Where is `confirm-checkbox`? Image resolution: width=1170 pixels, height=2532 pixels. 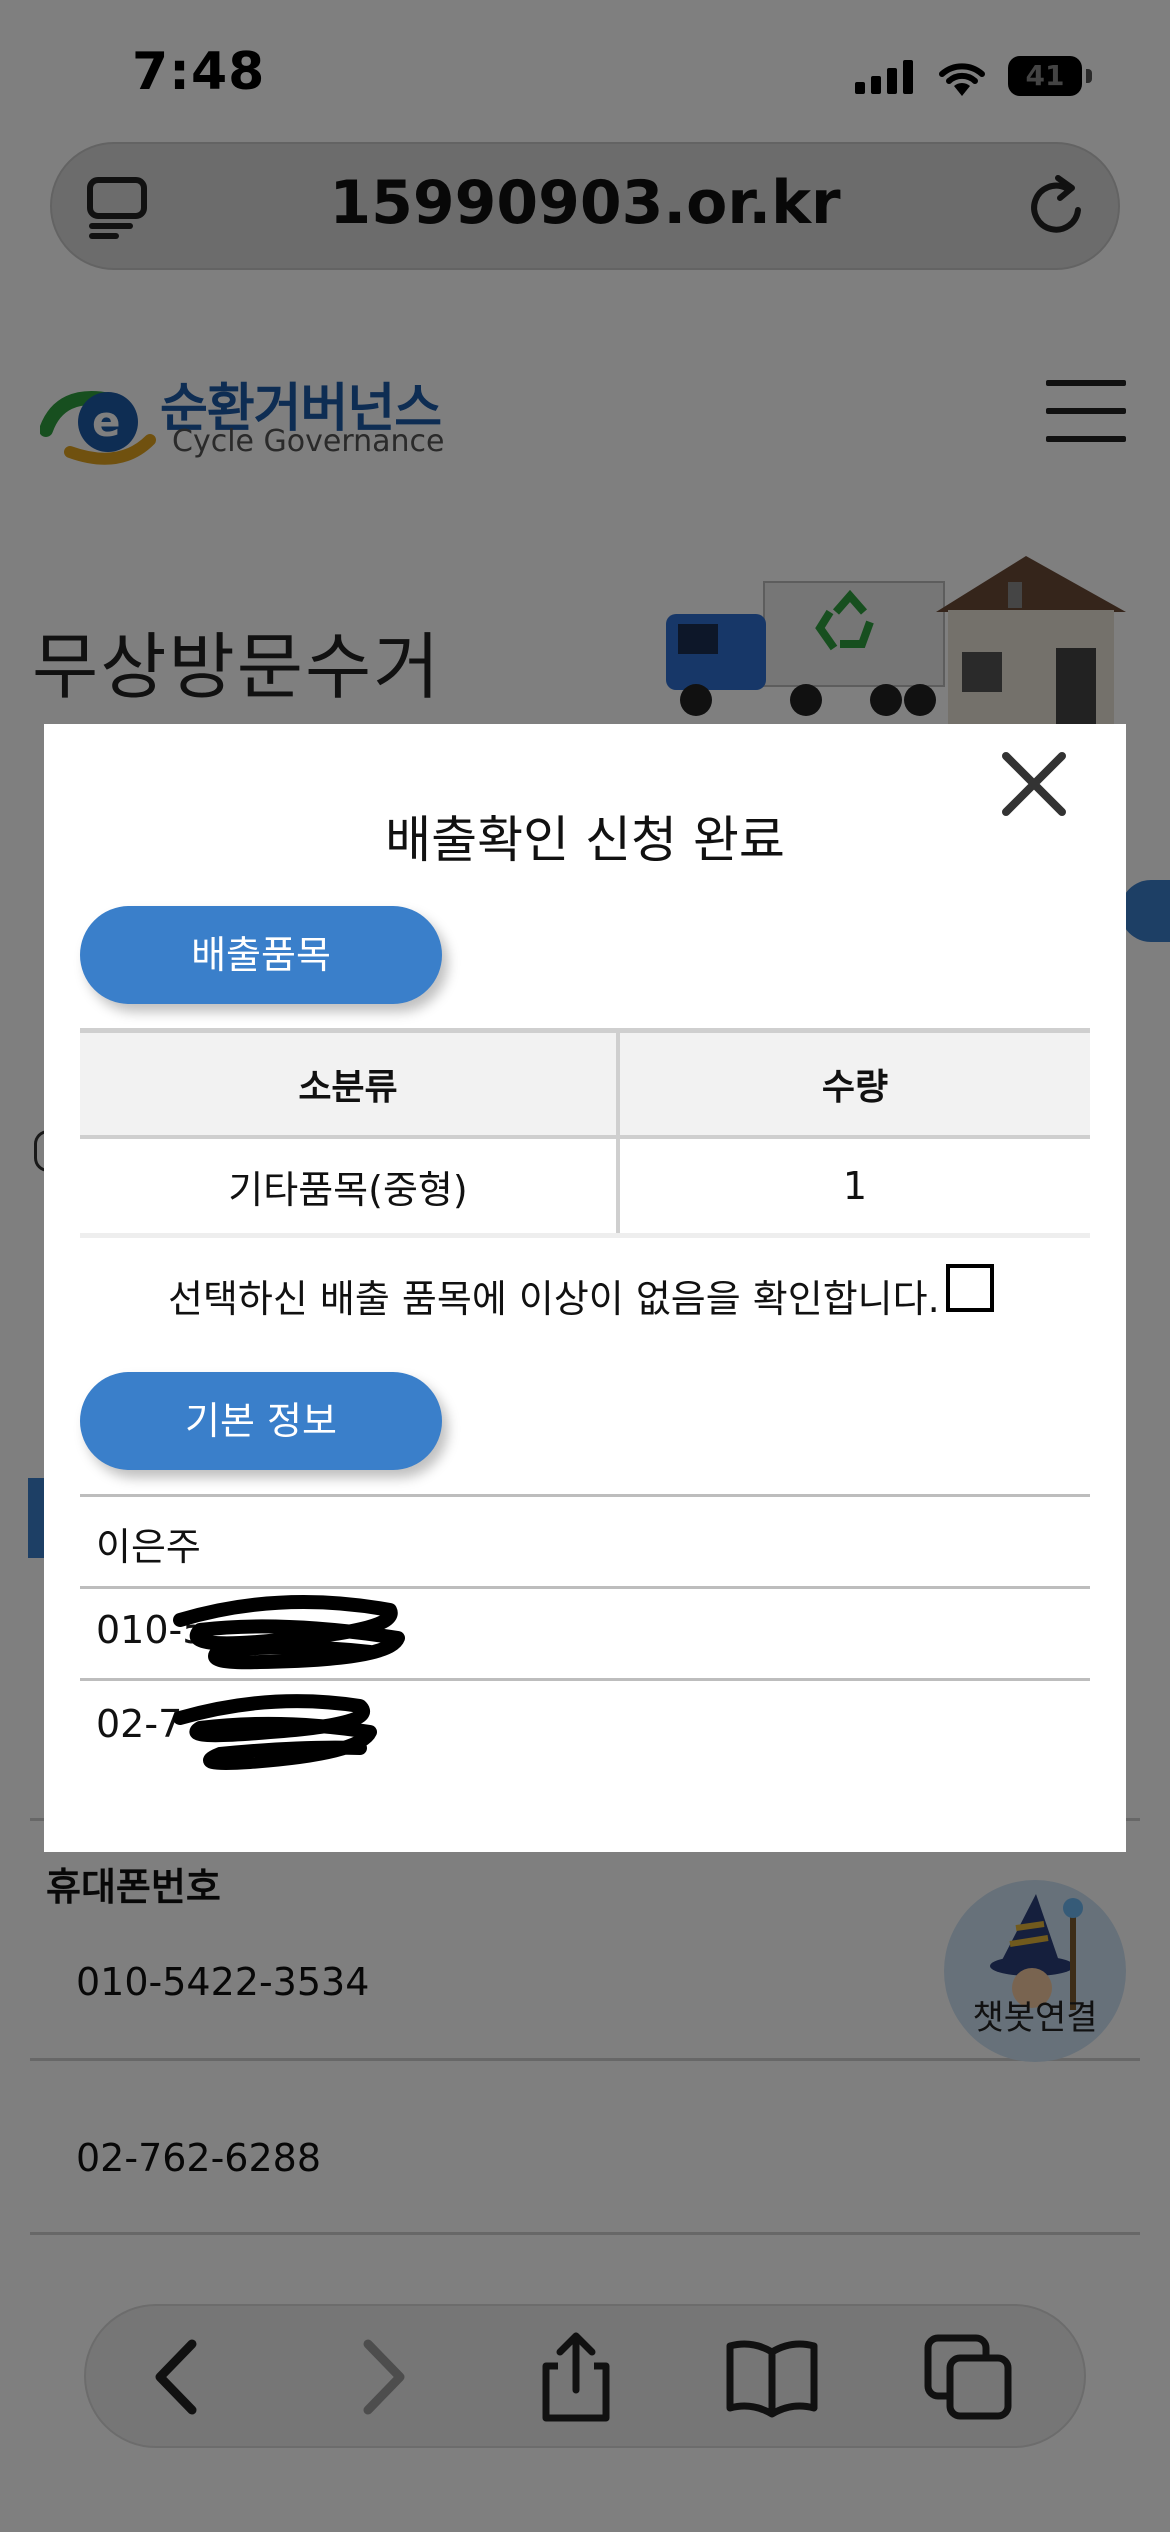 confirm-checkbox is located at coordinates (970, 1288).